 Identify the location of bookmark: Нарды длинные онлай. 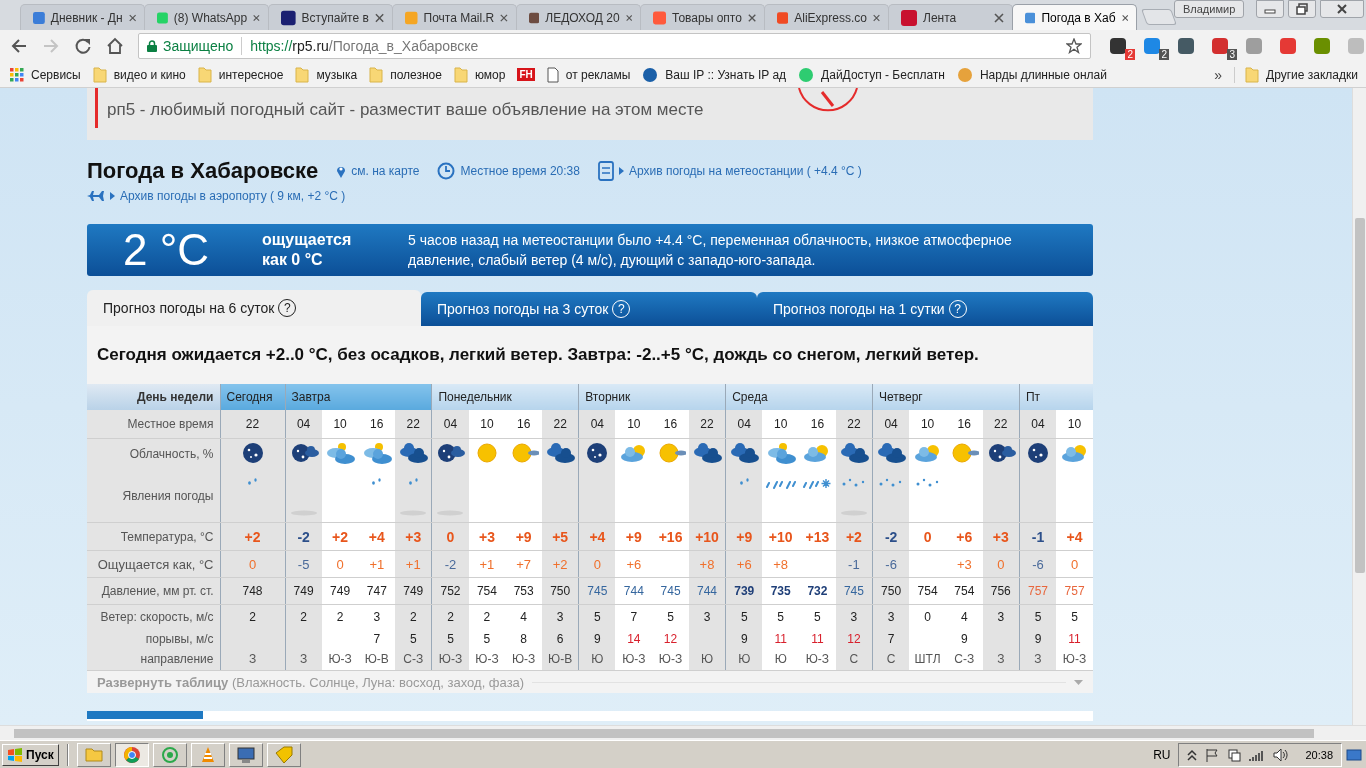
(1031, 74).